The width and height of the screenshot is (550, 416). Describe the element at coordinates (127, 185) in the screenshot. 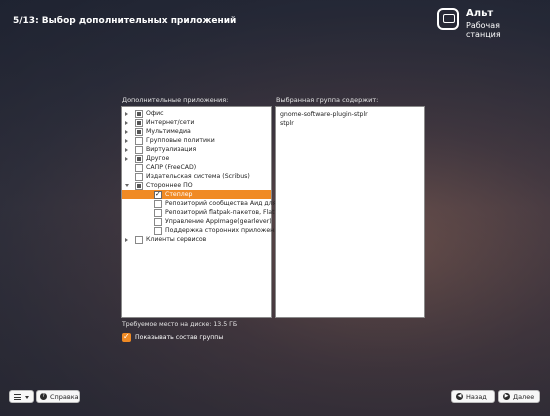

I see `expand-arrow-down-icon` at that location.